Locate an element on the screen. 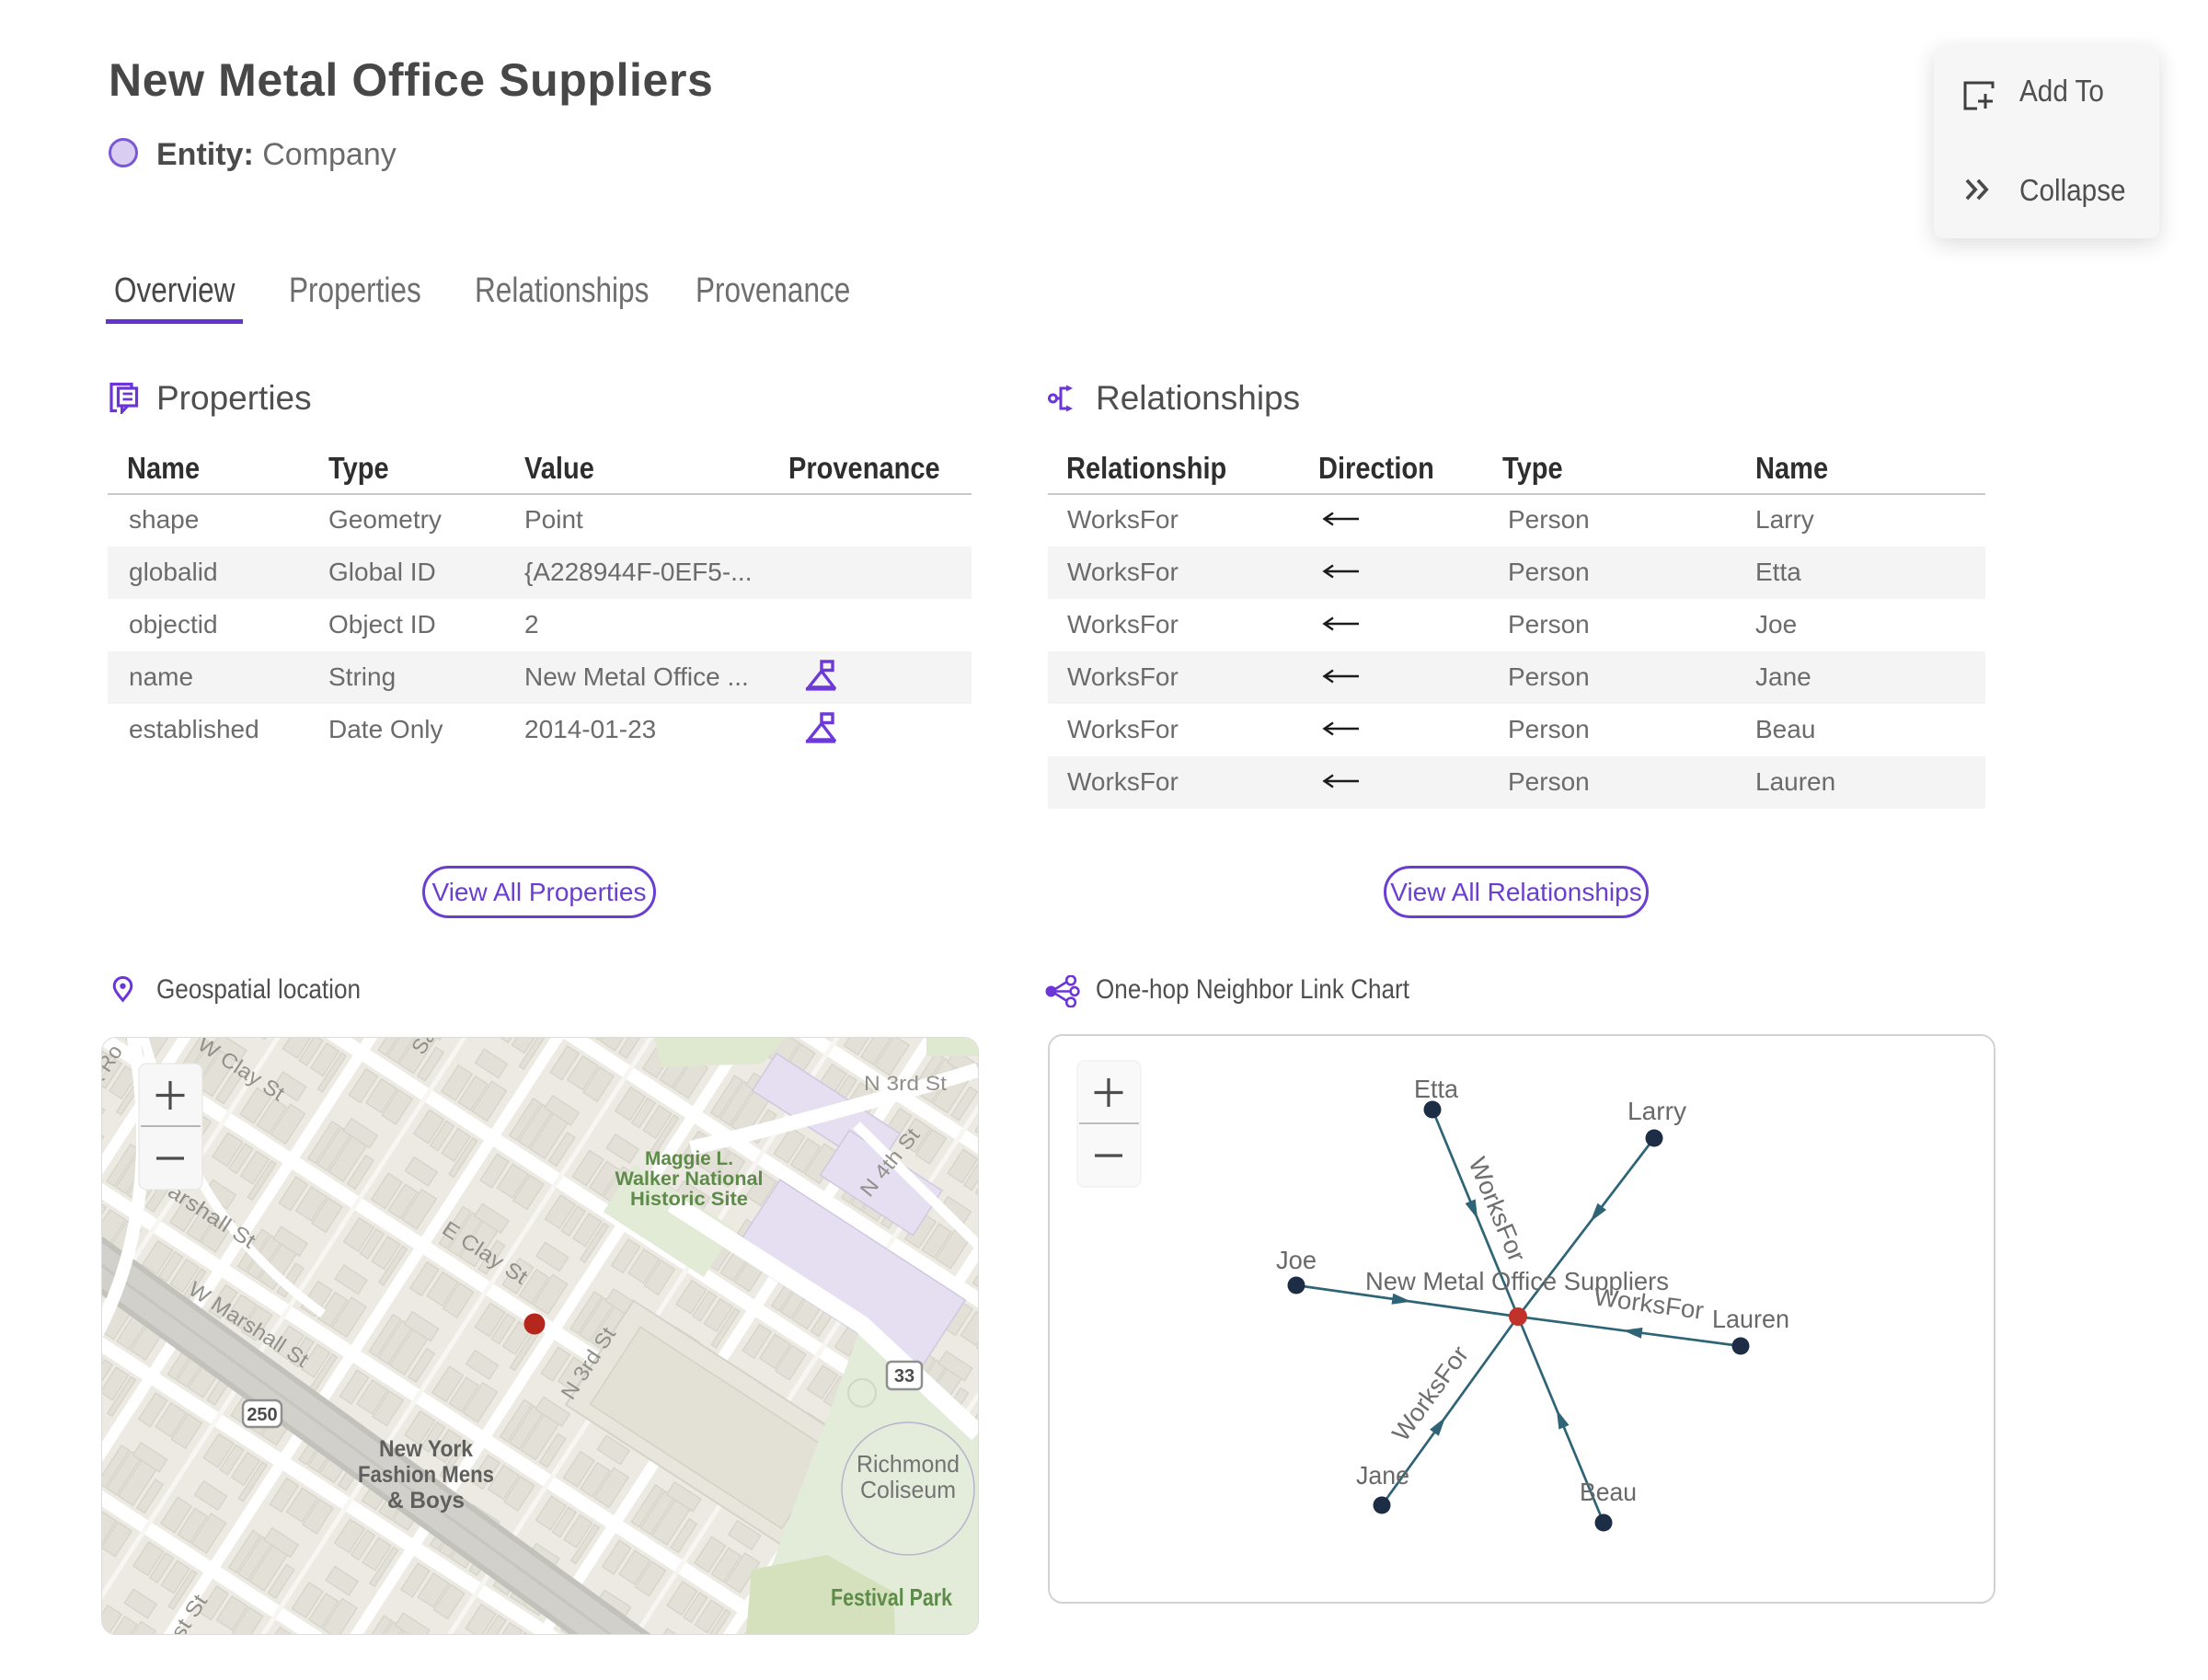 Image resolution: width=2208 pixels, height=1680 pixels. svg-text: Fashion Mens is located at coordinates (426, 1475).